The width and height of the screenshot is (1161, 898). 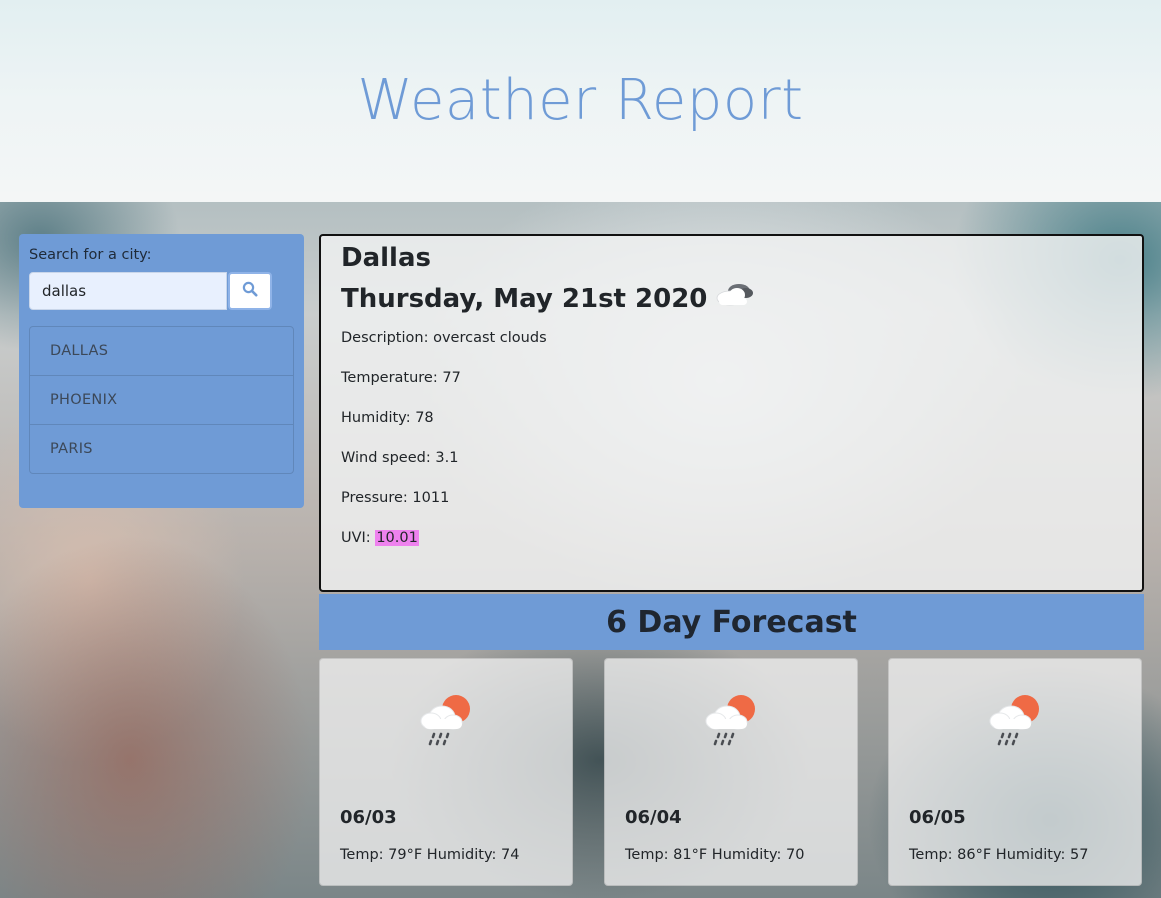 I want to click on city-name: Dallas, so click(x=386, y=258).